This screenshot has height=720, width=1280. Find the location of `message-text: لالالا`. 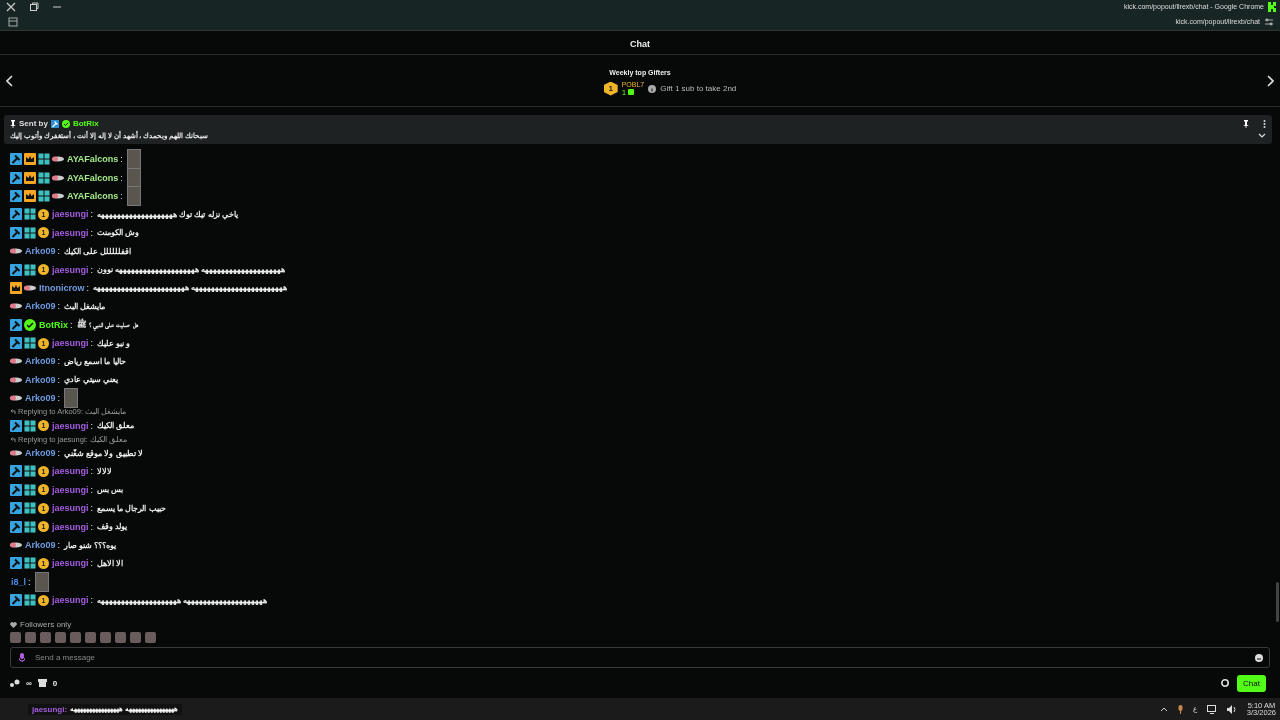

message-text: لالالا is located at coordinates (105, 471).